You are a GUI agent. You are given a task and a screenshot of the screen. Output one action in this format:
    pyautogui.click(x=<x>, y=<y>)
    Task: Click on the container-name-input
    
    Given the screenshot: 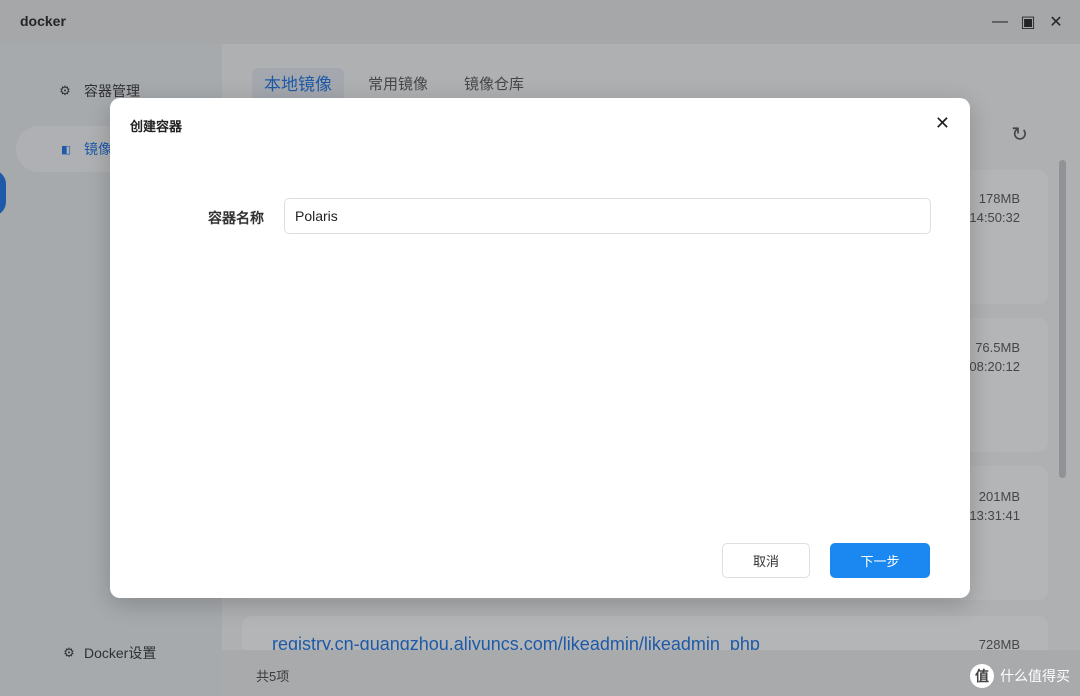 What is the action you would take?
    pyautogui.click(x=607, y=216)
    